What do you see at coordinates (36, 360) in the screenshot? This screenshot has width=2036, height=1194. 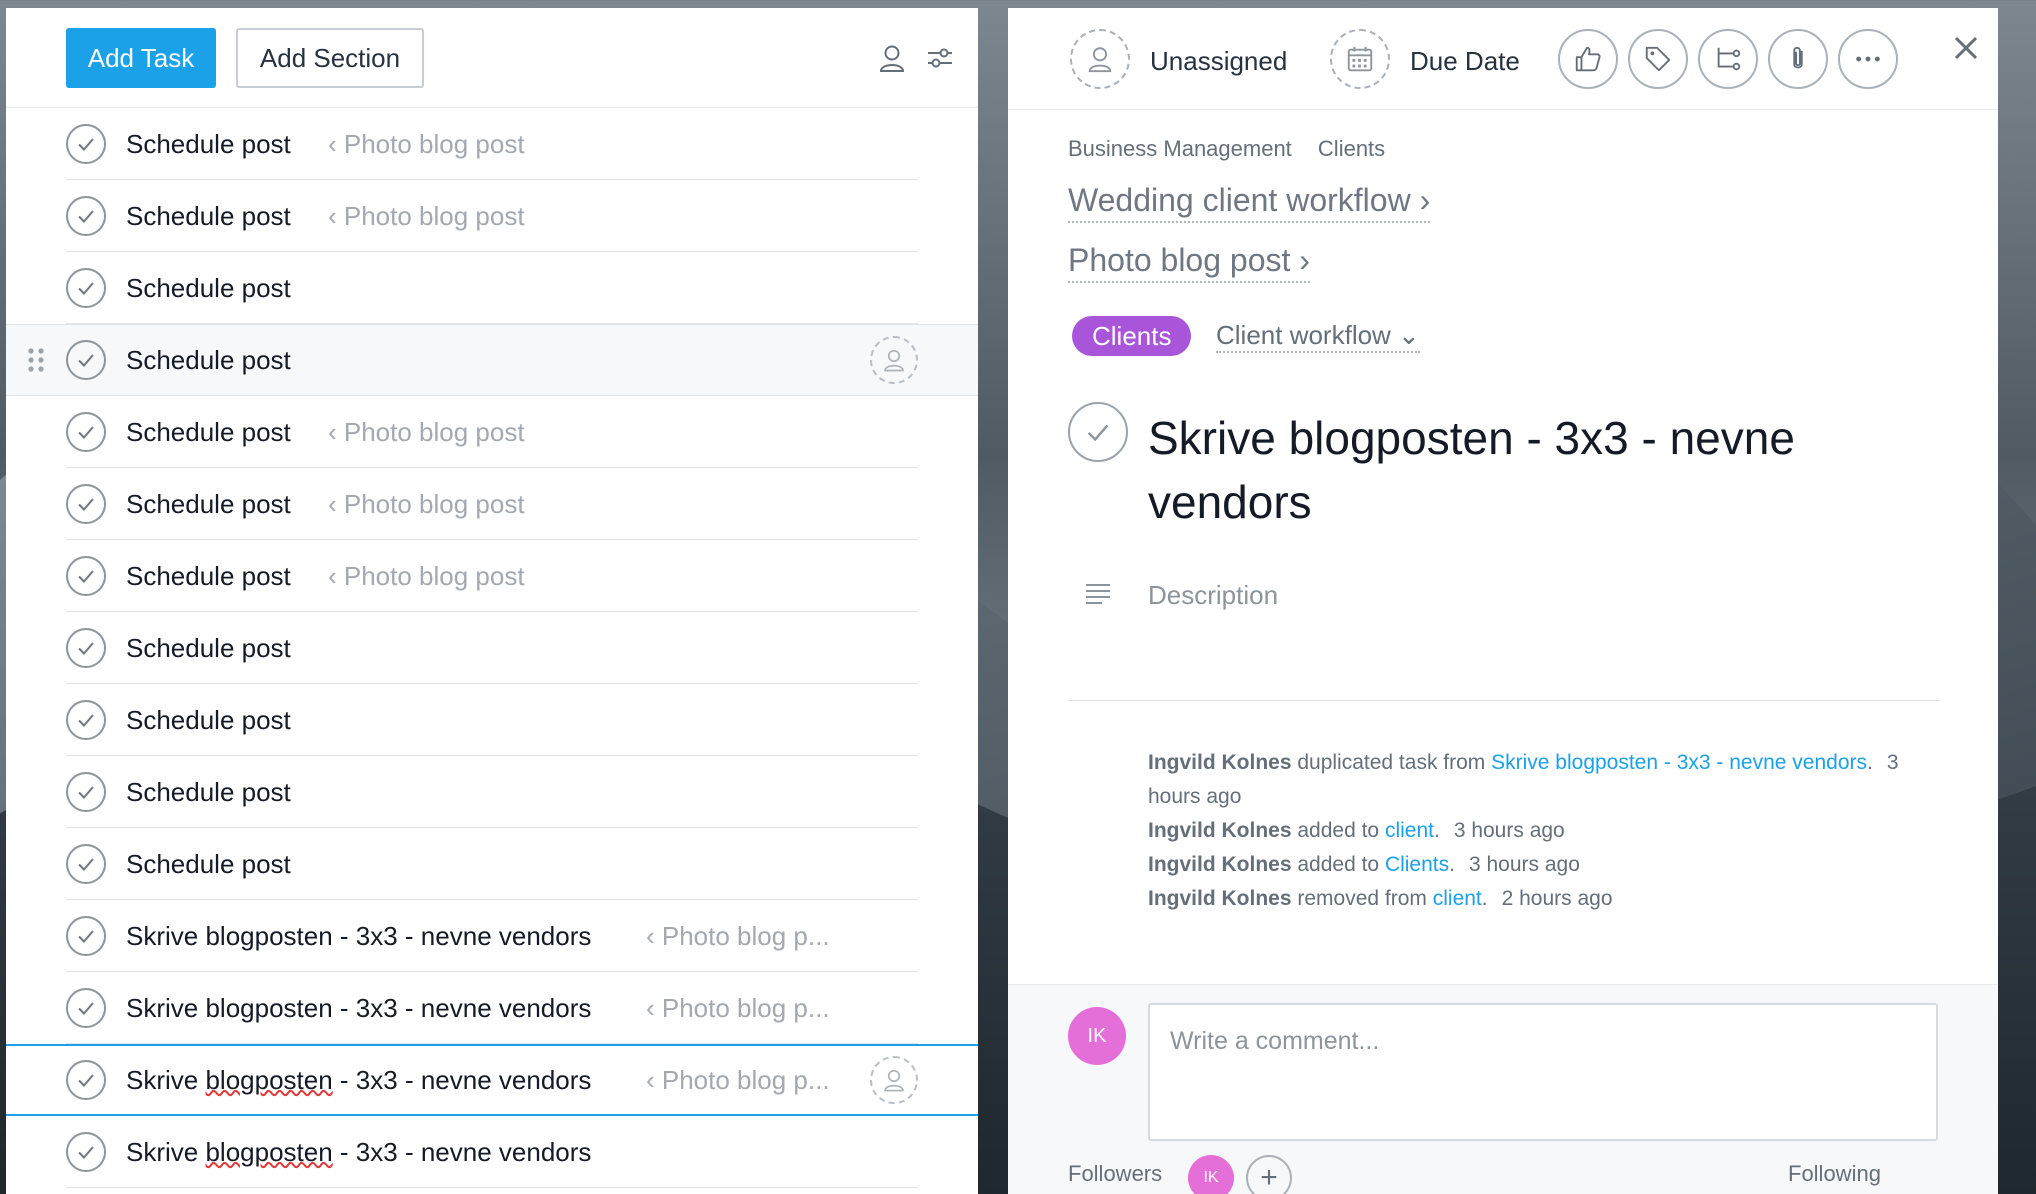 I see `drag-handle-icon` at bounding box center [36, 360].